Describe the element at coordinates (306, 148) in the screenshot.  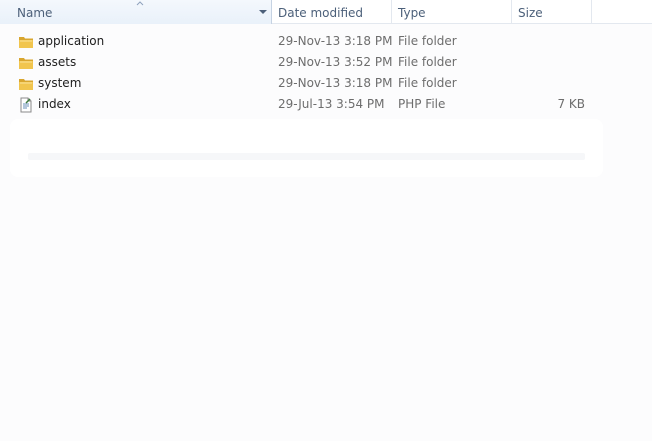
I see `faded-overlay-panel` at that location.